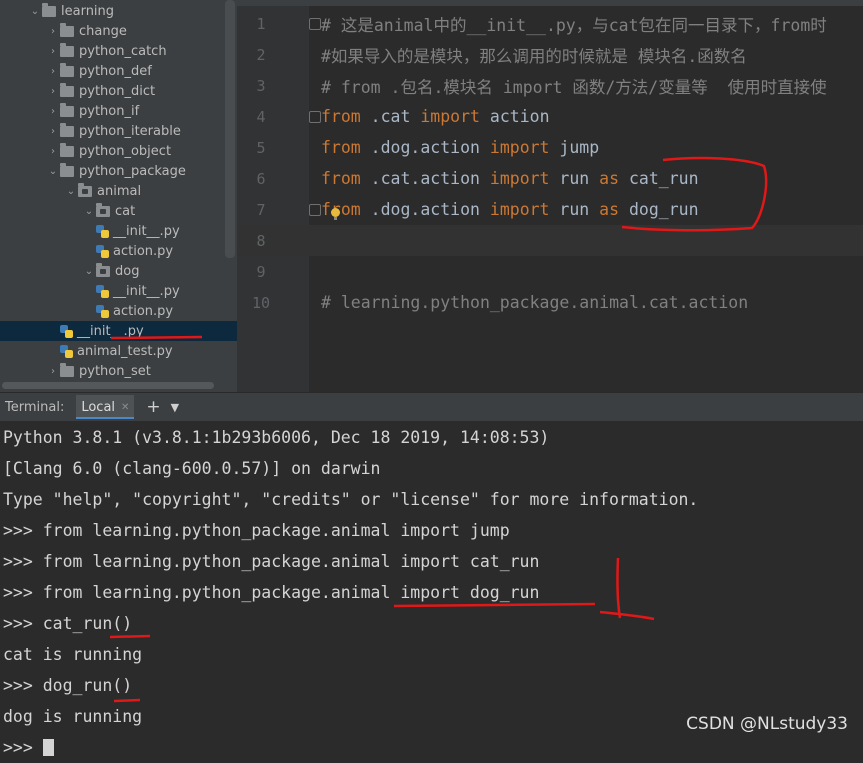  I want to click on code-token: cat_run, so click(659, 178).